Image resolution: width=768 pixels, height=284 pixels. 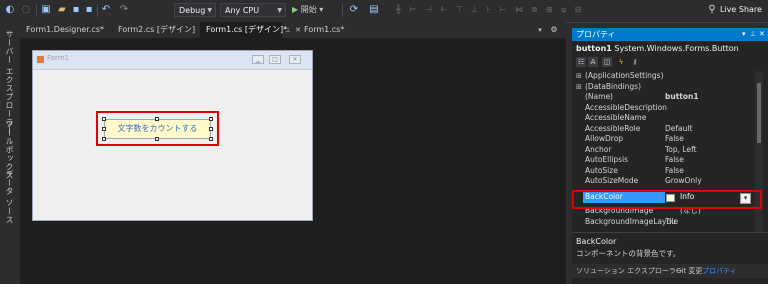 I want to click on chevron-down-icon: ▼, so click(x=209, y=10).